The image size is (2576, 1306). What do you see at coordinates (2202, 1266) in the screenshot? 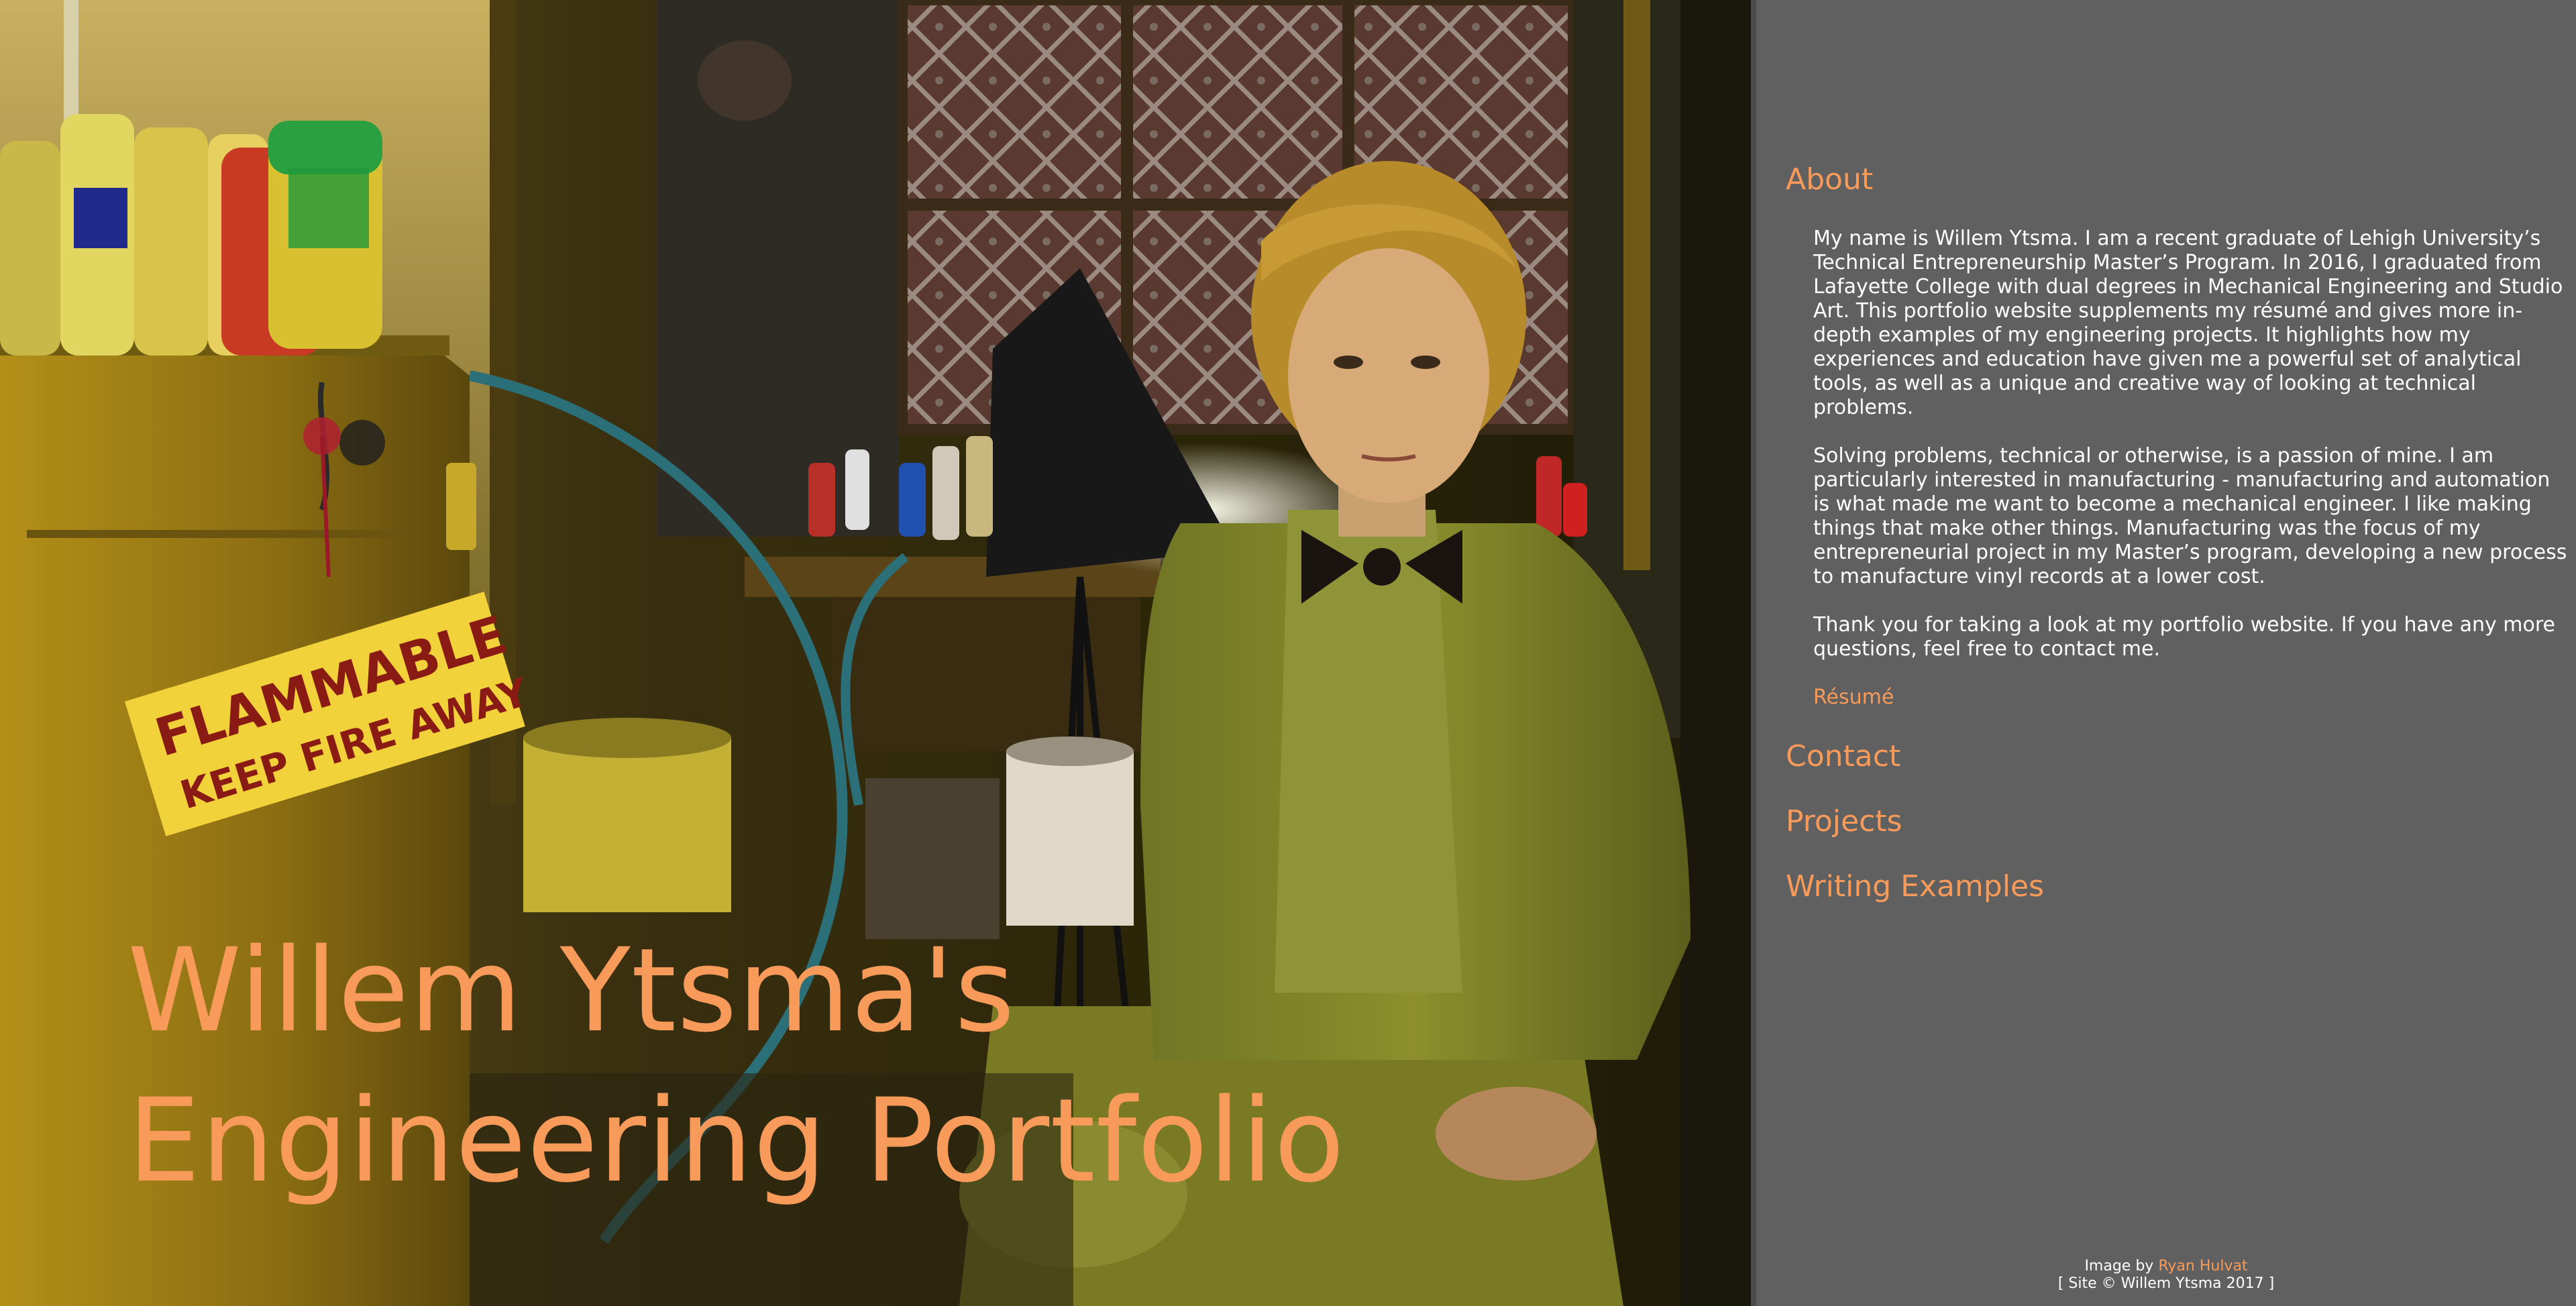
I see `photographer-link: Ryan Hulvat` at bounding box center [2202, 1266].